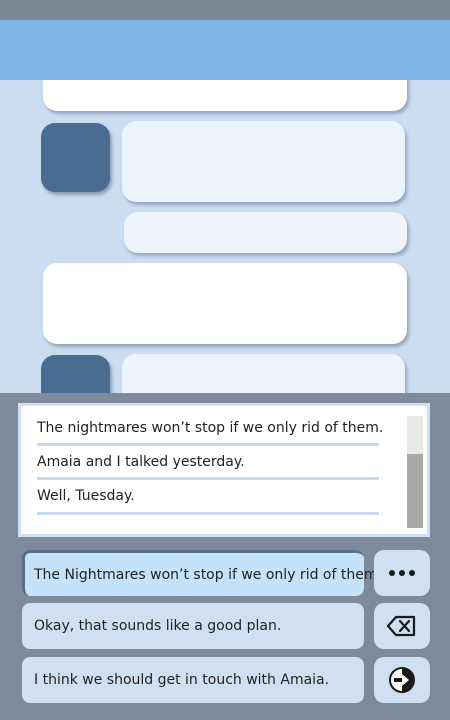  I want to click on ellipsis-icon, so click(402, 573).